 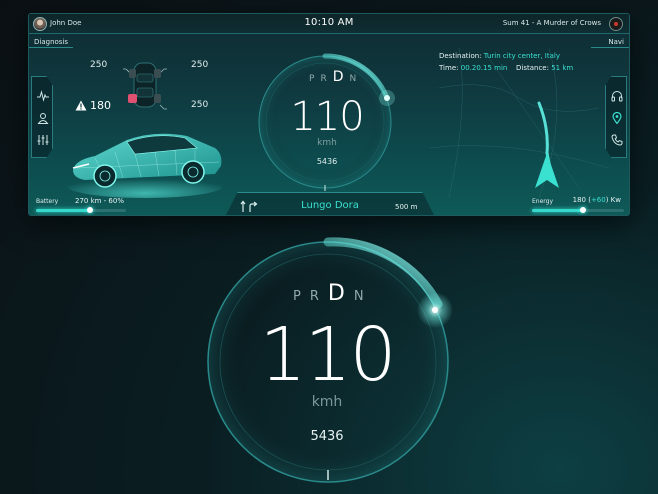 What do you see at coordinates (99, 201) in the screenshot?
I see `battery-value: 270 km - 60%` at bounding box center [99, 201].